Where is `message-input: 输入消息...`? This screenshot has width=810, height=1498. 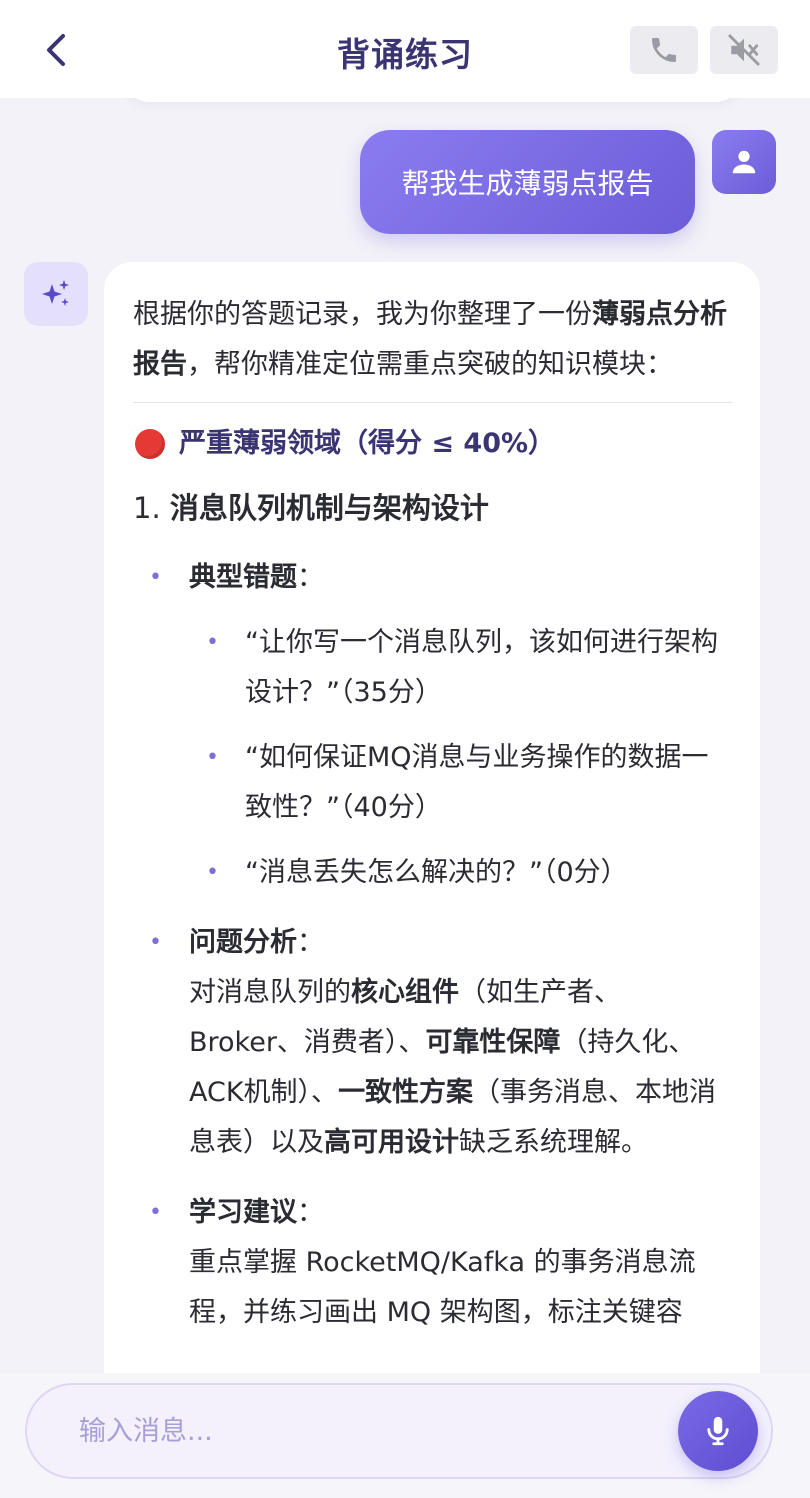 message-input: 输入消息... is located at coordinates (399, 1431).